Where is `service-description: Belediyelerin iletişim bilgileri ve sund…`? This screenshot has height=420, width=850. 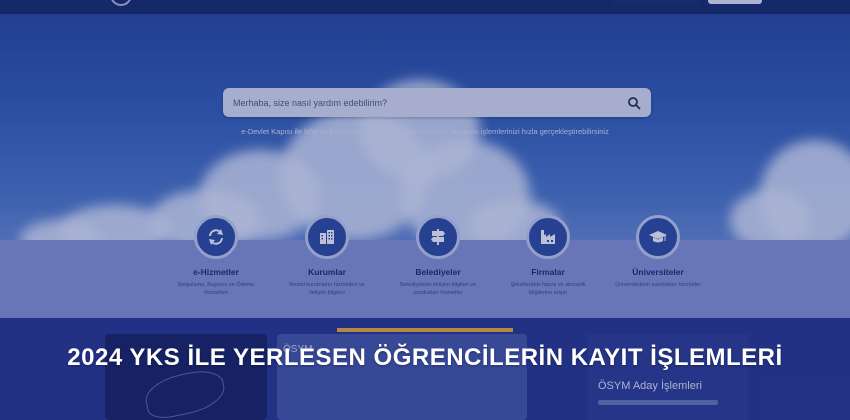 service-description: Belediyelerin iletişim bilgileri ve sund… is located at coordinates (438, 289).